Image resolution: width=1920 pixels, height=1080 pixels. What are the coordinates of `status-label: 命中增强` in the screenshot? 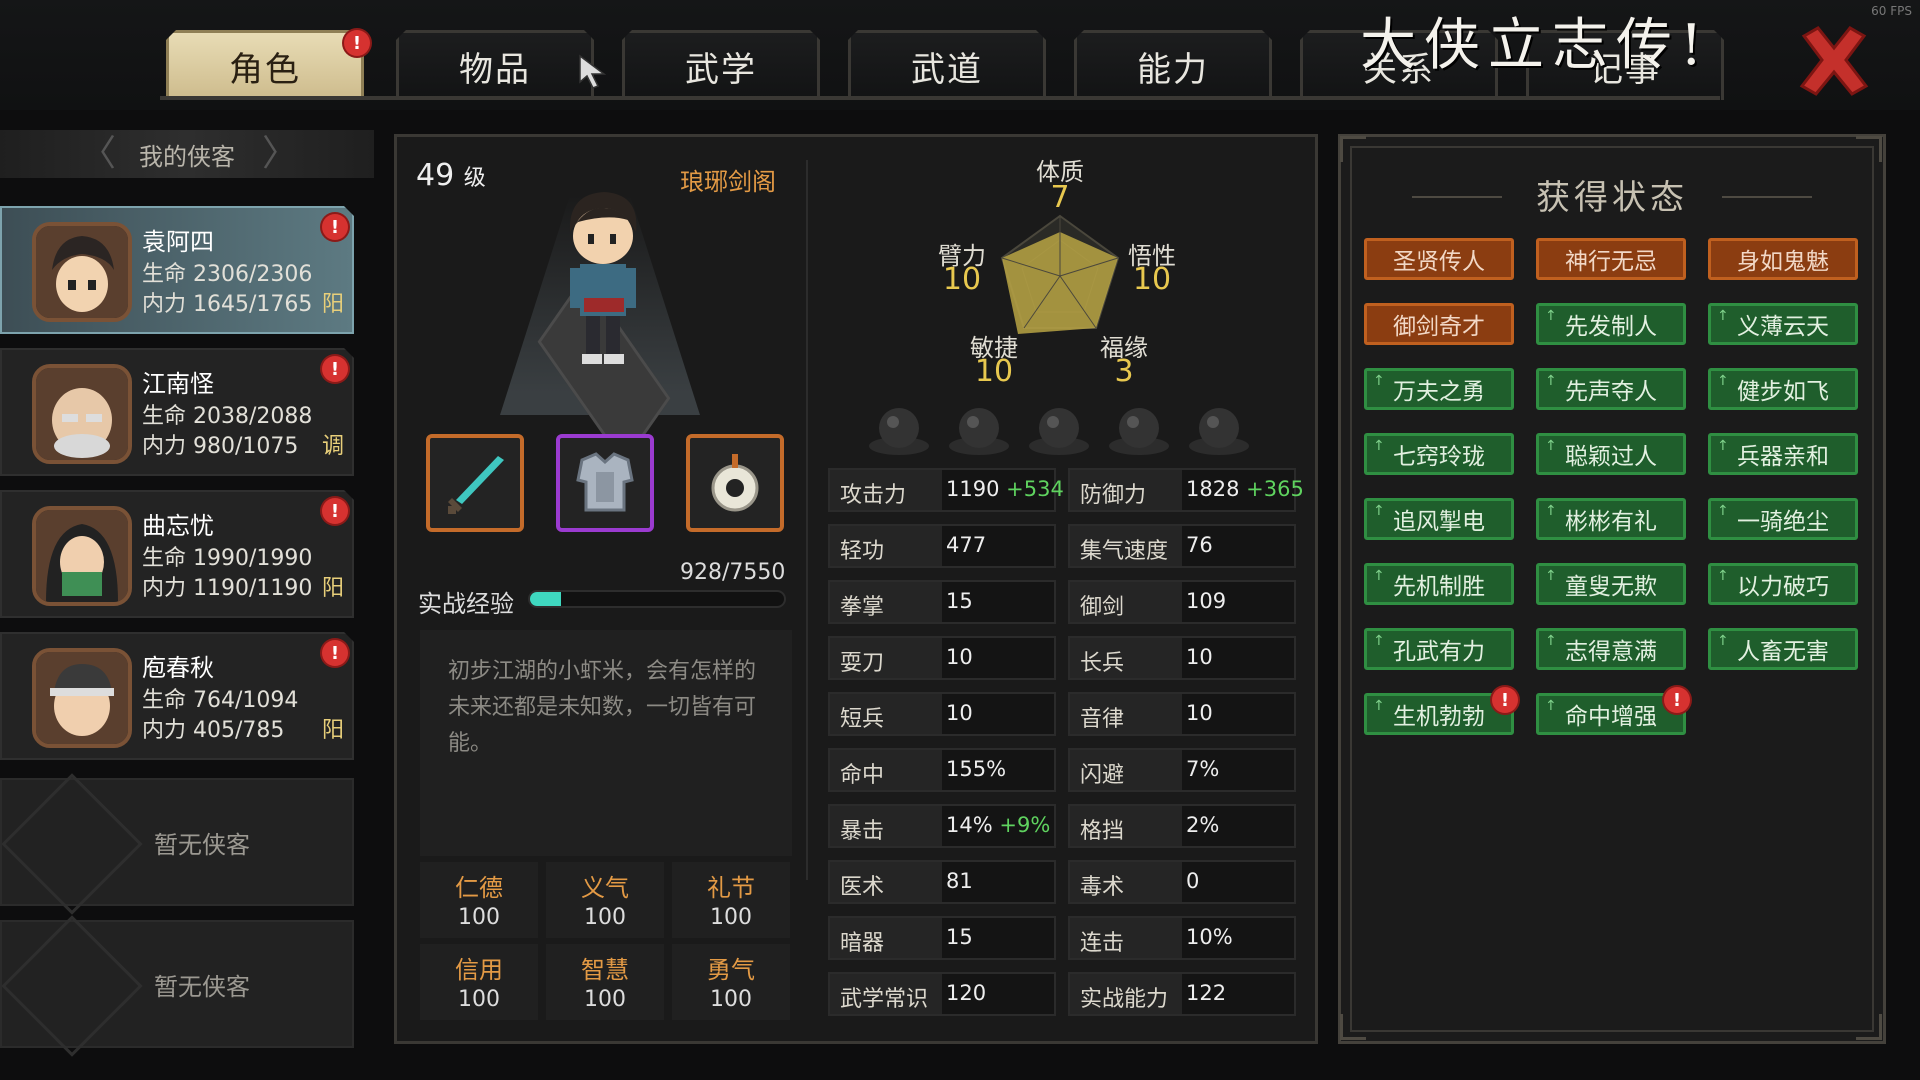 It's located at (1611, 717).